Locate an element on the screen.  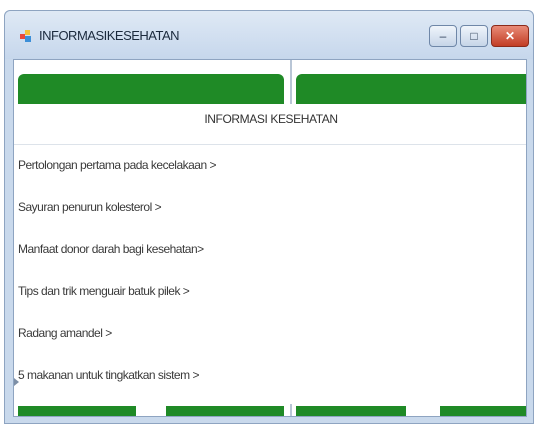
maximize-icon: □ is located at coordinates (474, 36).